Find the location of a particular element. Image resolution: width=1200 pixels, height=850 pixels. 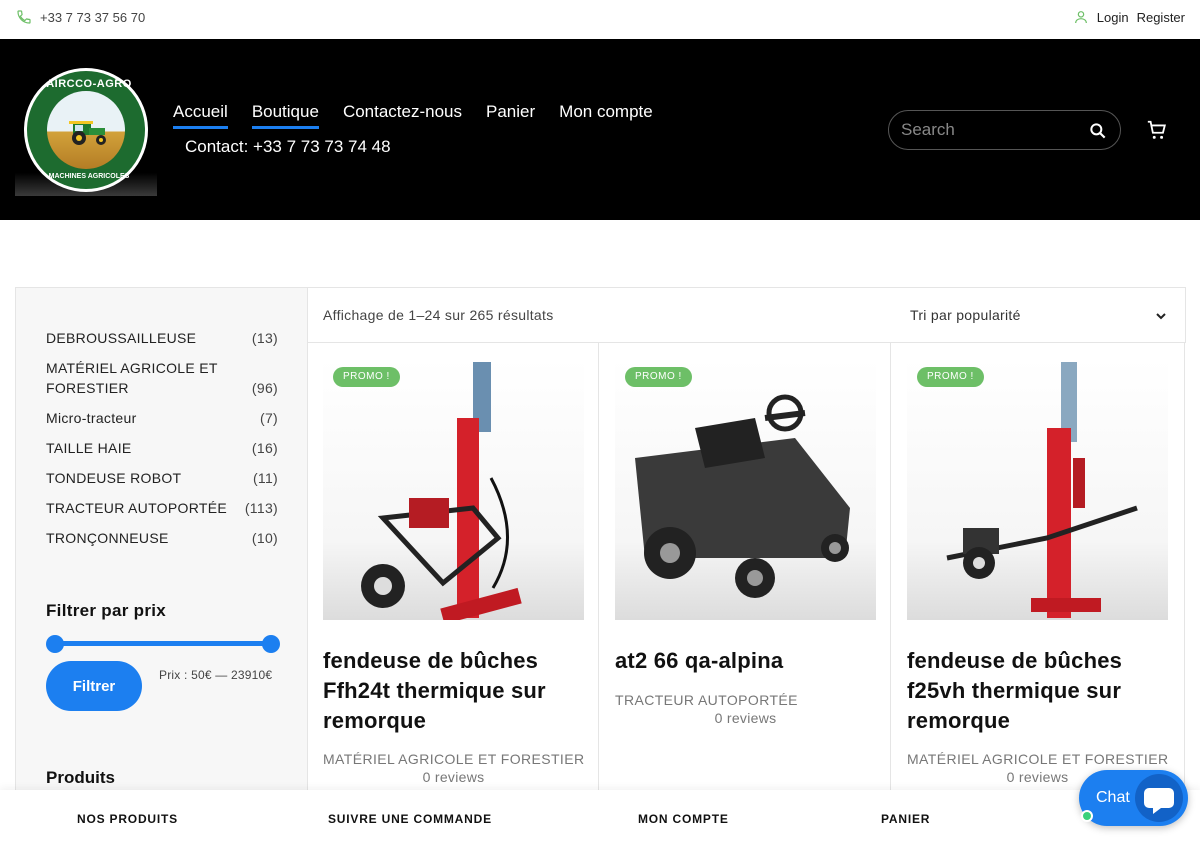

logo-ring: AIRCCO-AGRO MACHINES AGRICOLES is located at coordinates (86, 130).